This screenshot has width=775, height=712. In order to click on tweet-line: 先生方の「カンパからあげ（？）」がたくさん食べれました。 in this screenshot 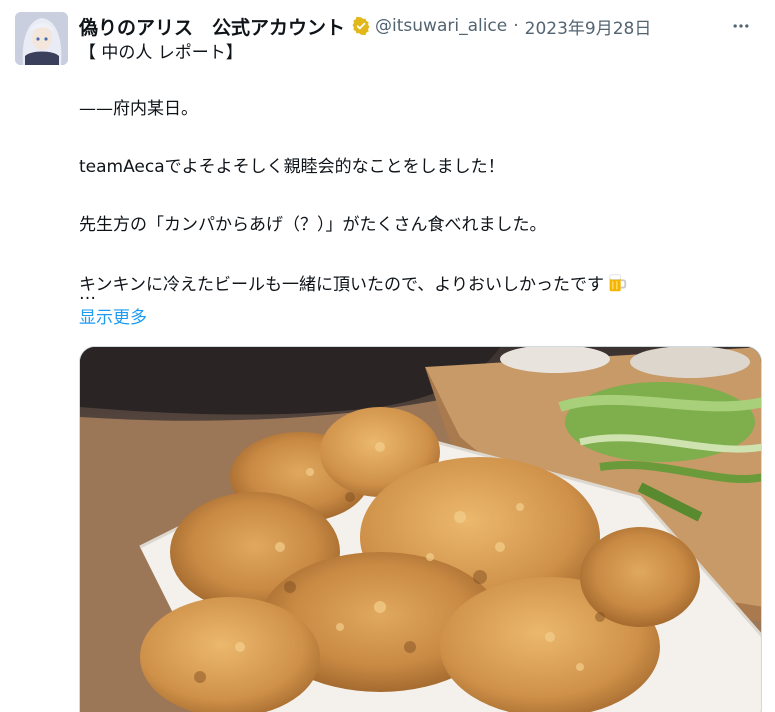, I will do `click(313, 225)`.